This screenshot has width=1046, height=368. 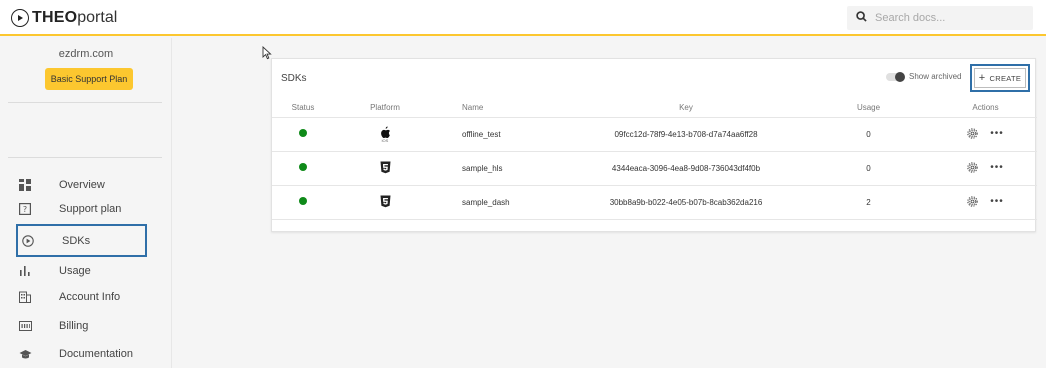 I want to click on sidebar-item-account-info: Account Info, so click(x=93, y=297).